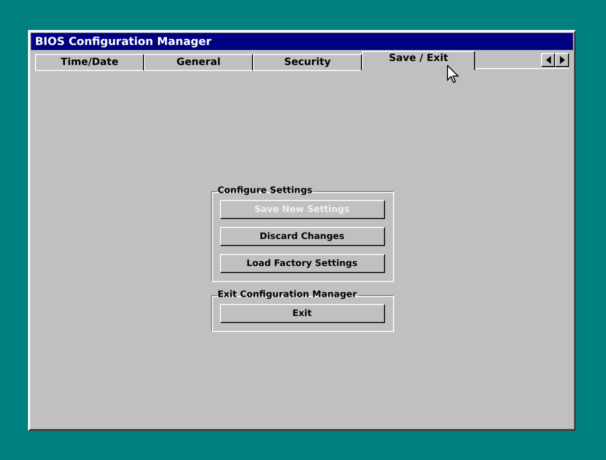 This screenshot has width=606, height=460. Describe the element at coordinates (302, 263) in the screenshot. I see `action-button: Load Factory Settings` at that location.